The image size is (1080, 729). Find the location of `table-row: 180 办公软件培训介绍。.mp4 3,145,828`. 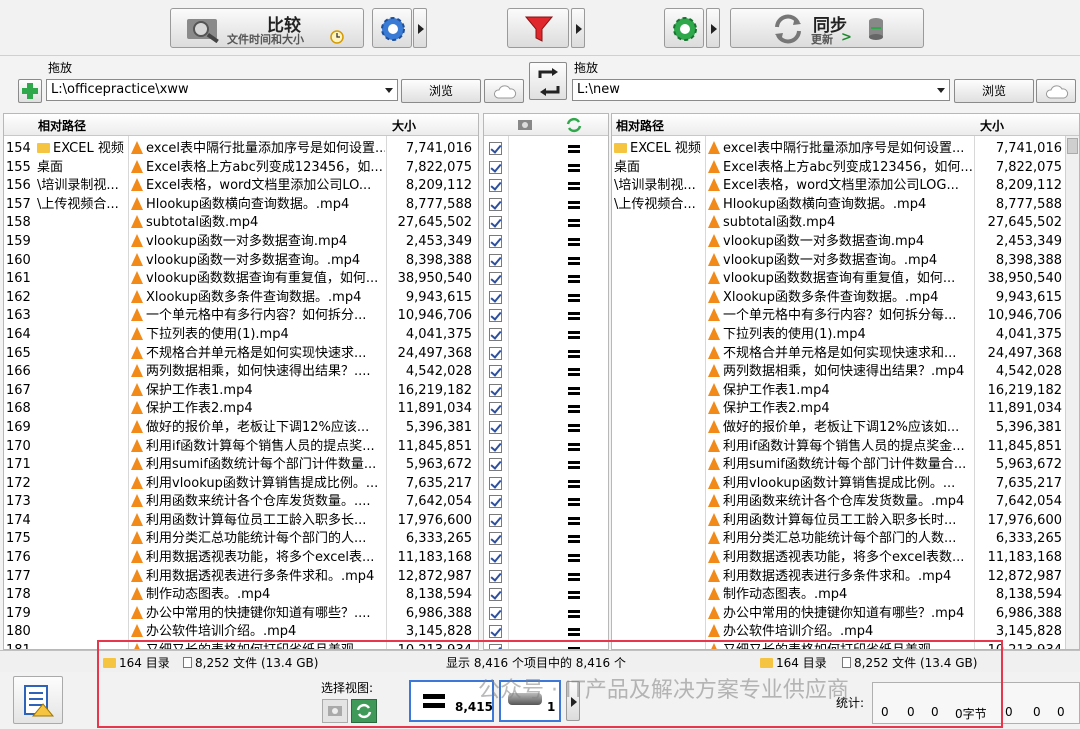

table-row: 180 办公软件培训介绍。.mp4 3,145,828 is located at coordinates (241, 632).